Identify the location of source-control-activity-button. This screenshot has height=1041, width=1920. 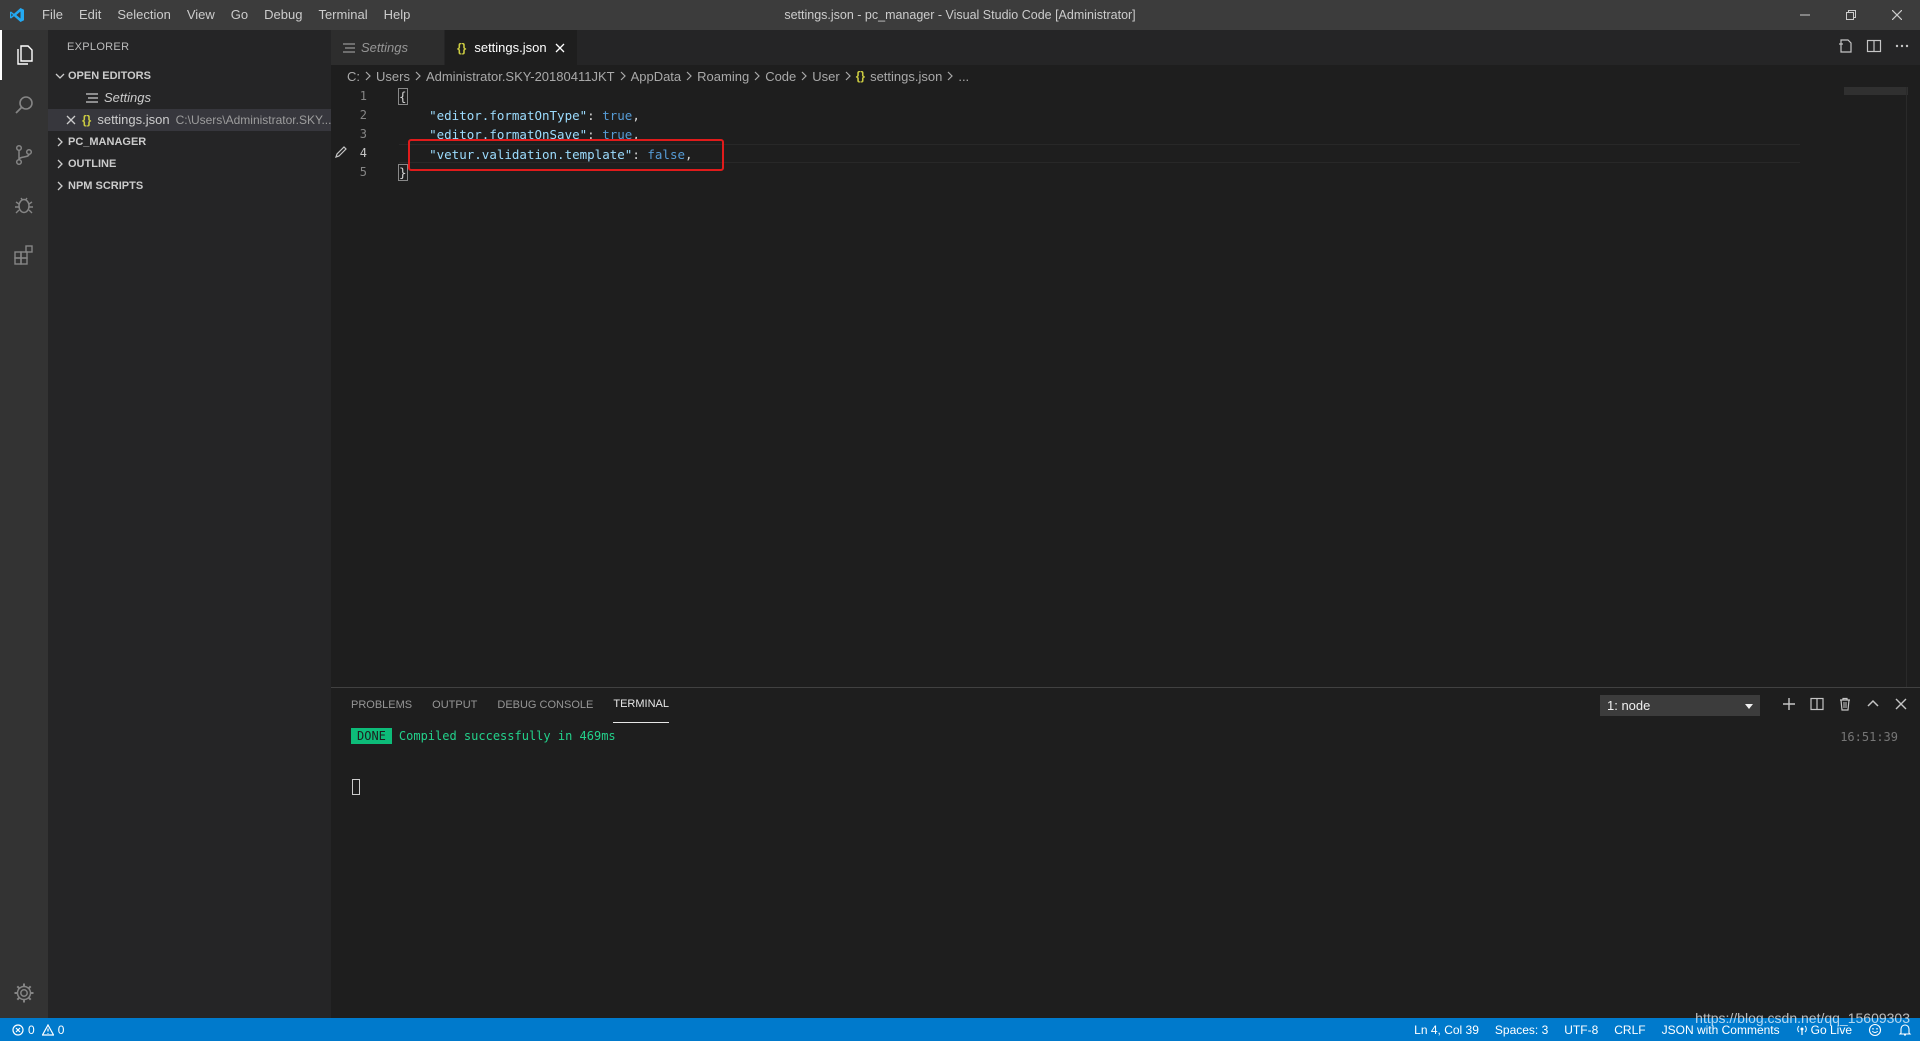
(24, 155).